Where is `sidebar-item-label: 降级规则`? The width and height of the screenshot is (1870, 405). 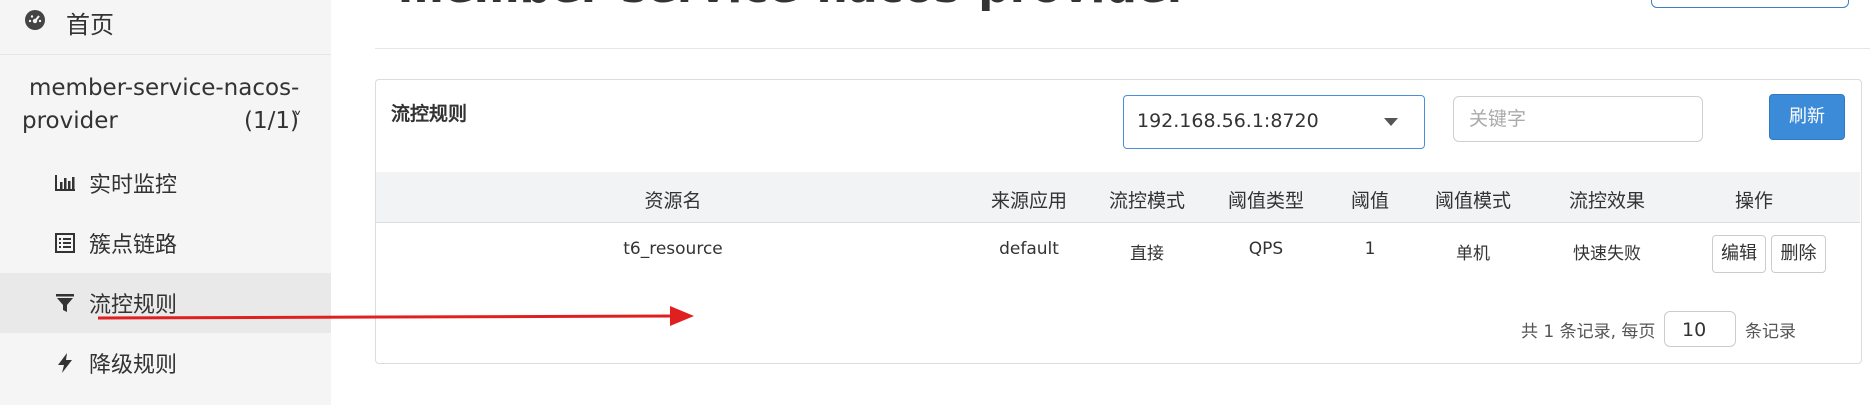 sidebar-item-label: 降级规则 is located at coordinates (133, 365).